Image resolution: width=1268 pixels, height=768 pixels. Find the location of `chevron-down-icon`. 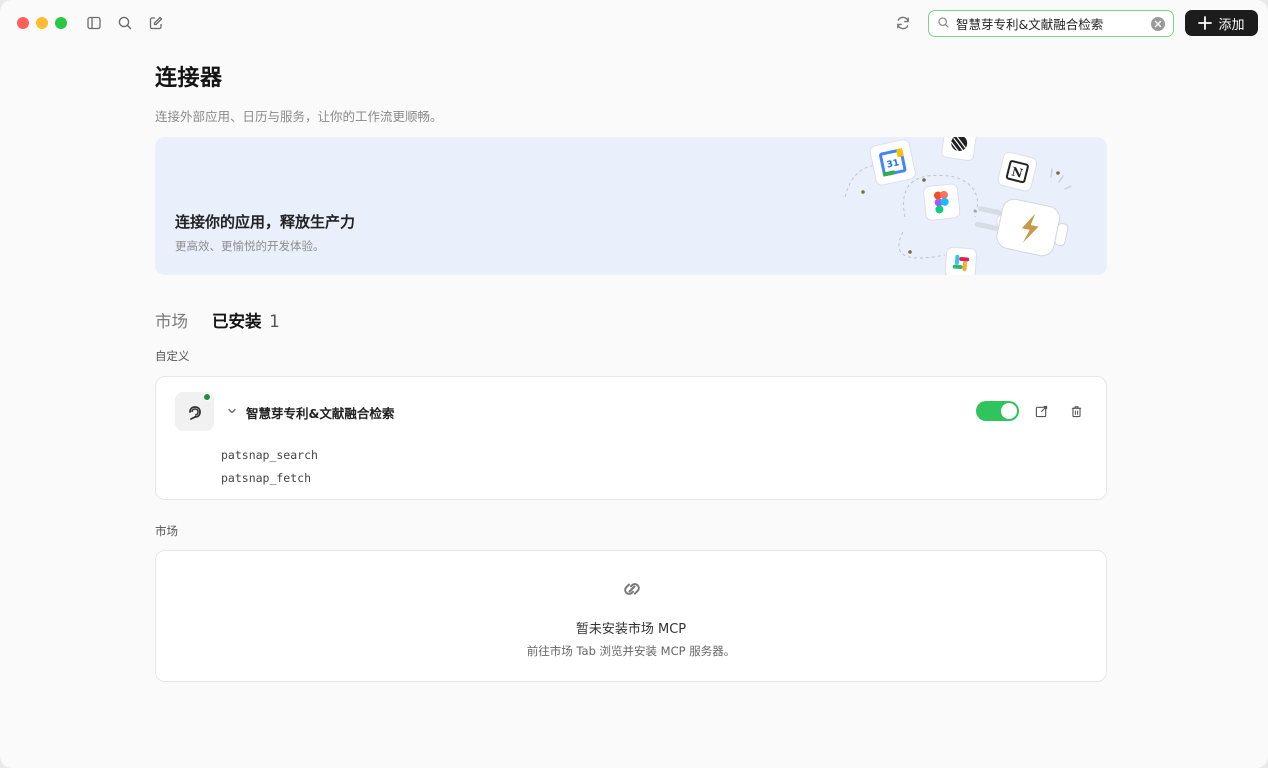

chevron-down-icon is located at coordinates (232, 411).